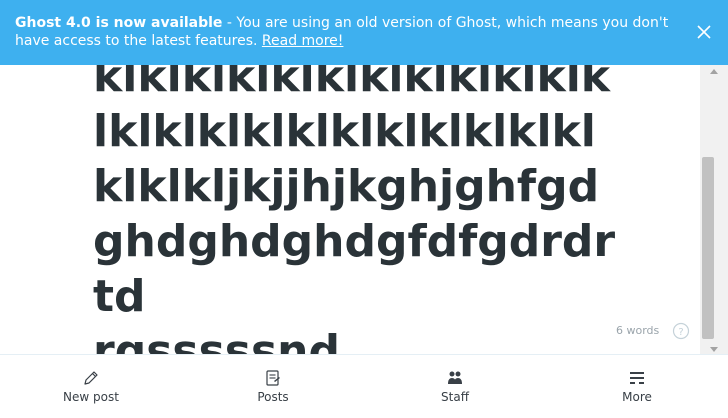 The image size is (728, 418). I want to click on more-menu-icon, so click(637, 378).